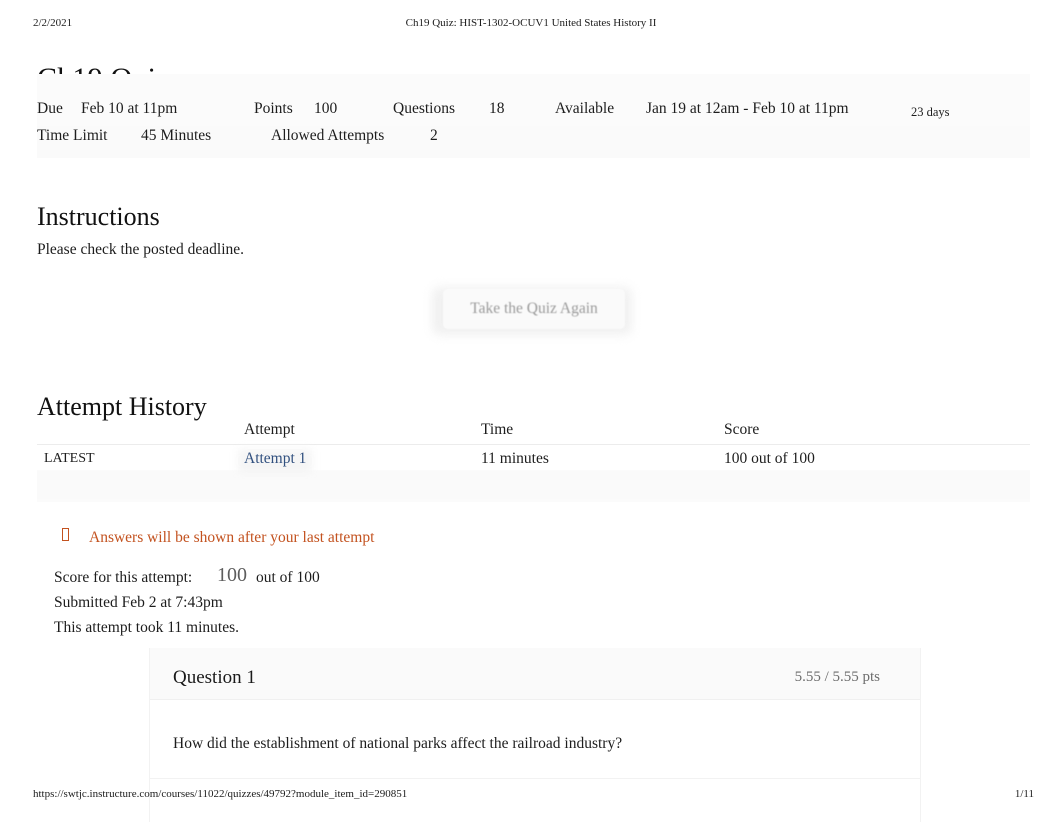 Image resolution: width=1062 pixels, height=822 pixels. Describe the element at coordinates (69, 458) in the screenshot. I see `latest-badge: LATEST` at that location.